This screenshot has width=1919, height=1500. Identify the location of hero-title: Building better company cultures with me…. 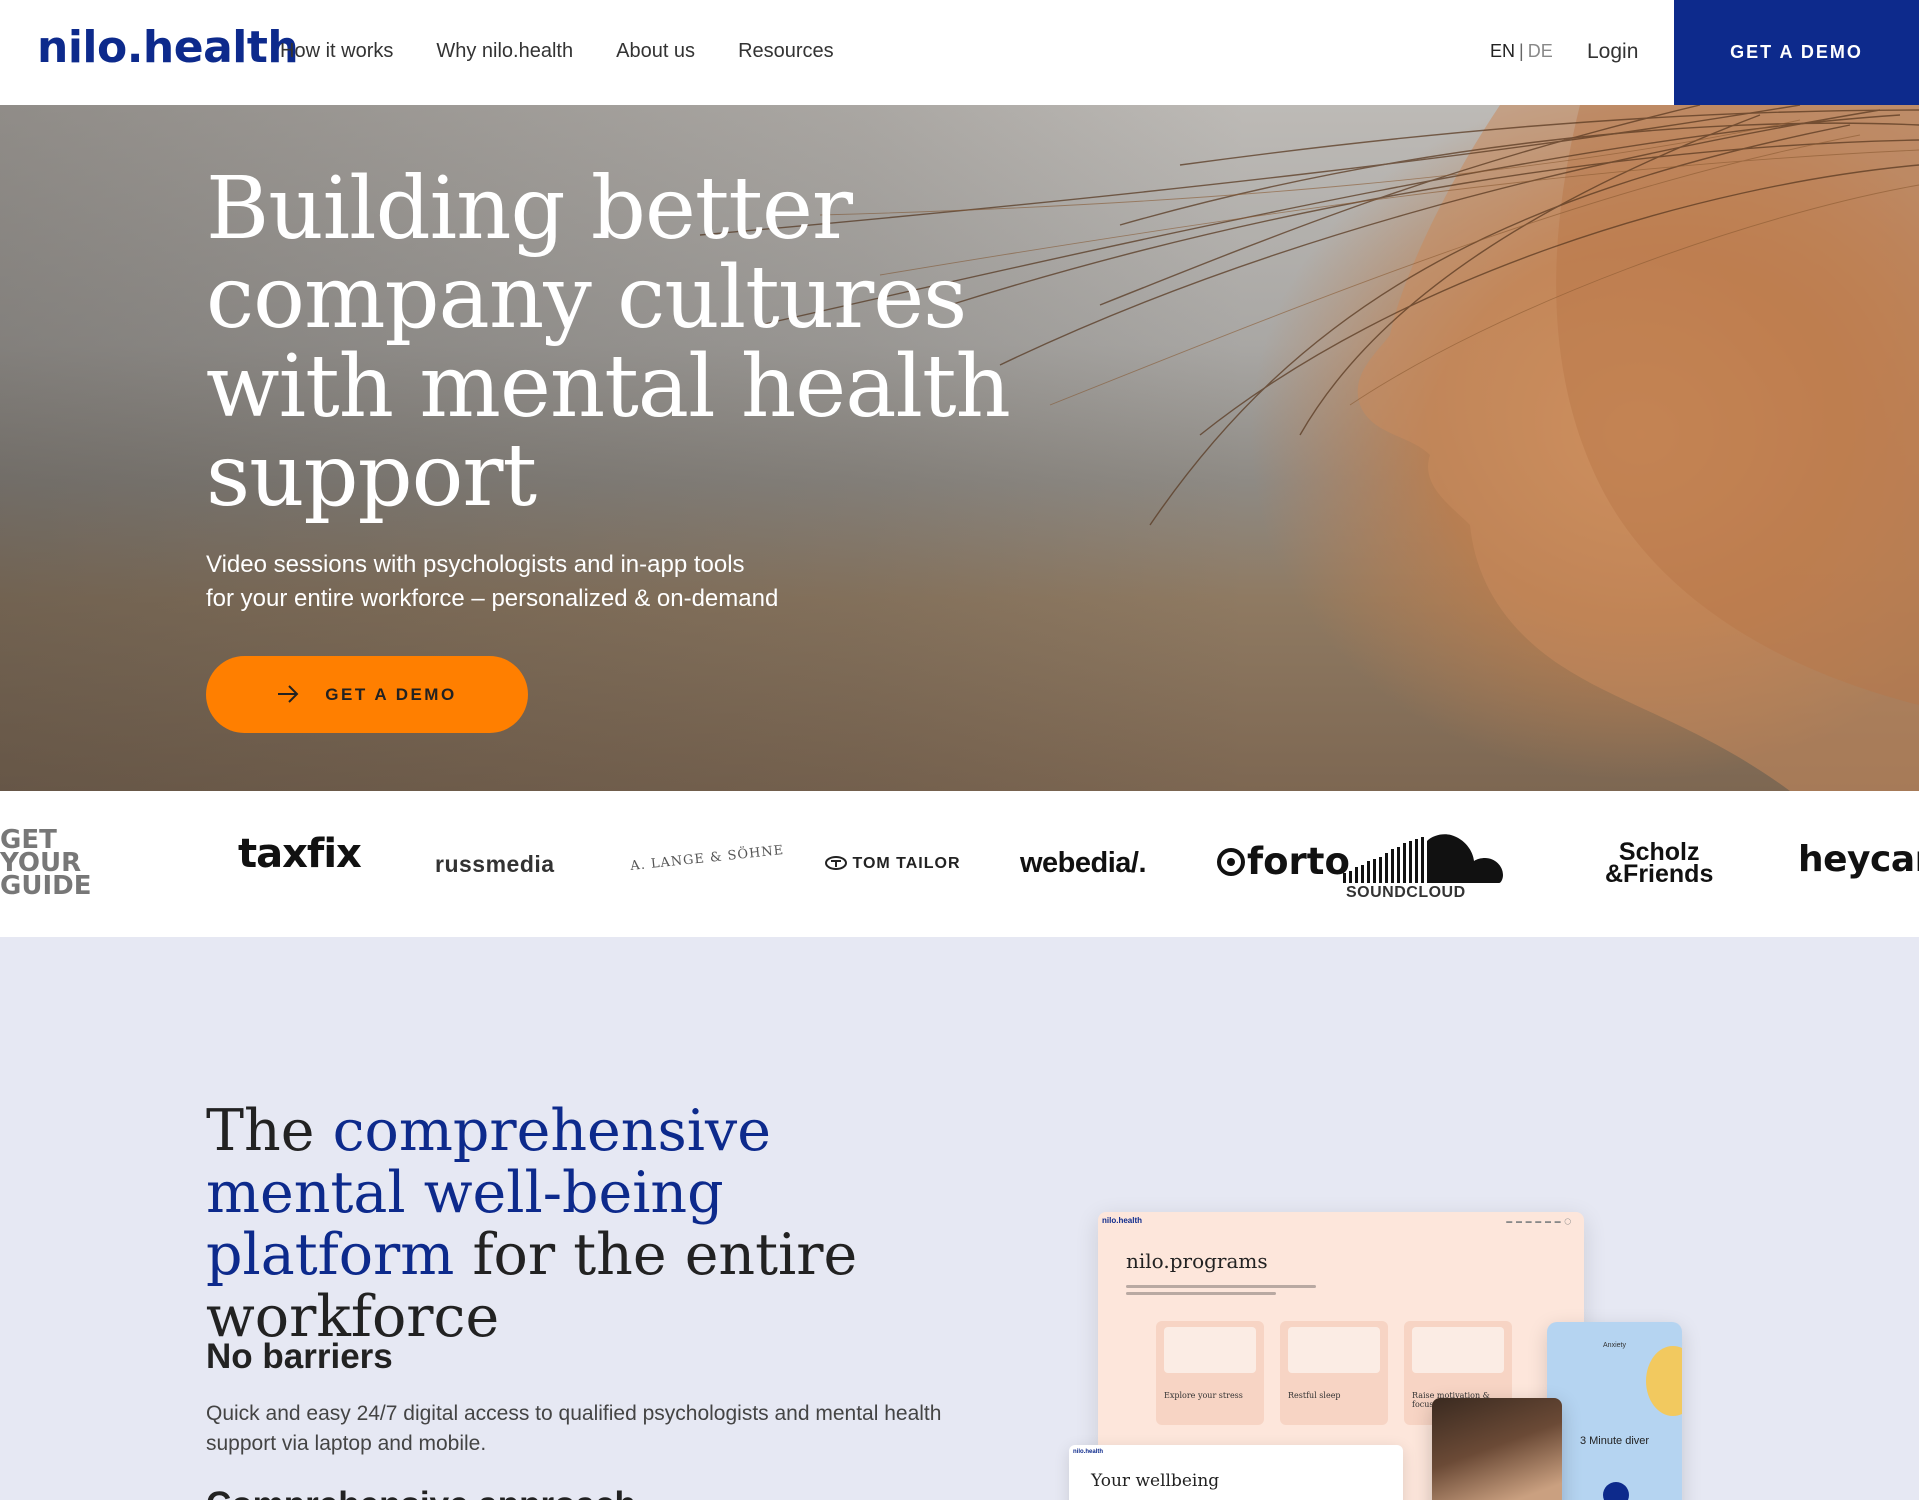
(608, 342).